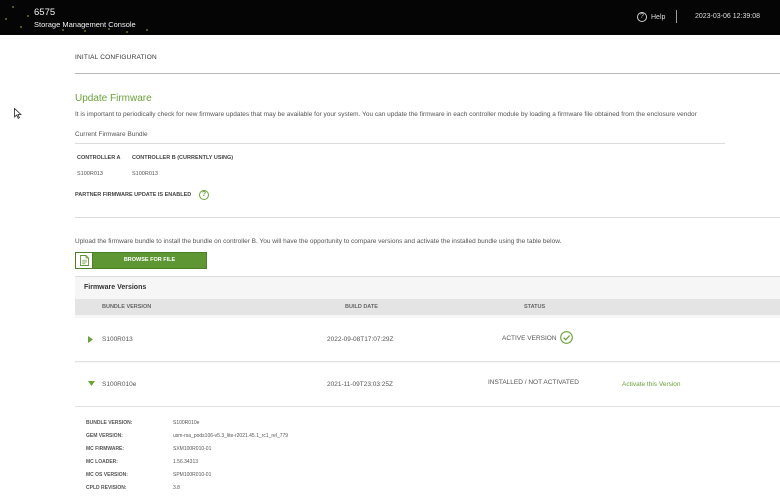 The width and height of the screenshot is (780, 504). I want to click on file-upload-icon, so click(84, 260).